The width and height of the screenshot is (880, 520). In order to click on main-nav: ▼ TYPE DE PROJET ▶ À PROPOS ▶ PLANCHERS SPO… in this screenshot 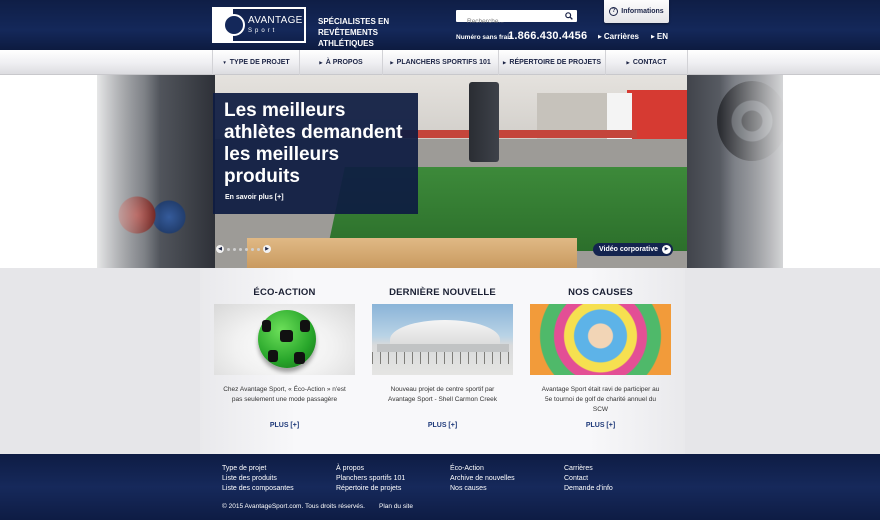, I will do `click(440, 62)`.